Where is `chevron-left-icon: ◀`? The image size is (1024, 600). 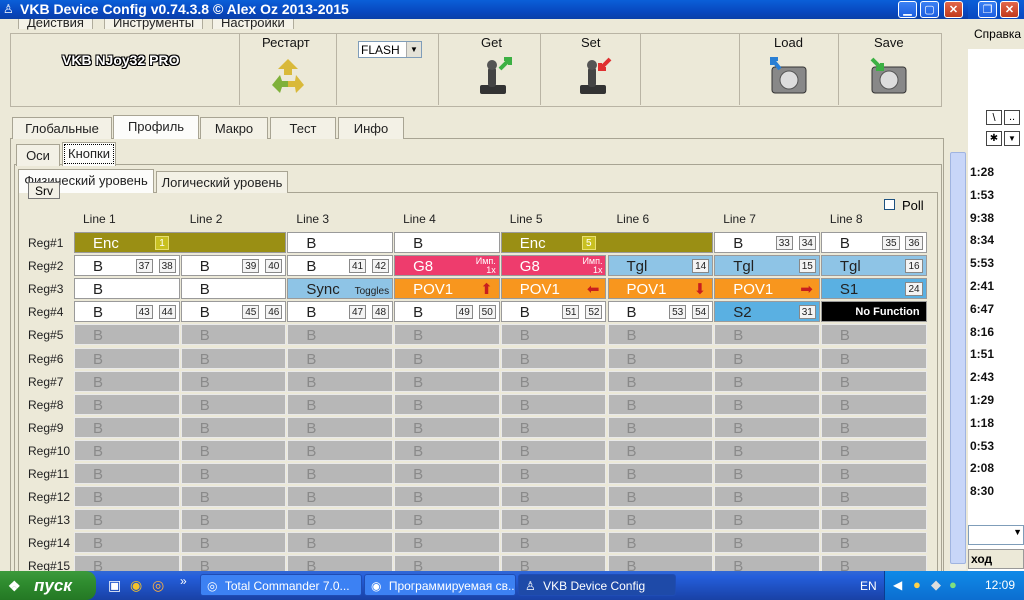
chevron-left-icon: ◀ is located at coordinates (897, 585).